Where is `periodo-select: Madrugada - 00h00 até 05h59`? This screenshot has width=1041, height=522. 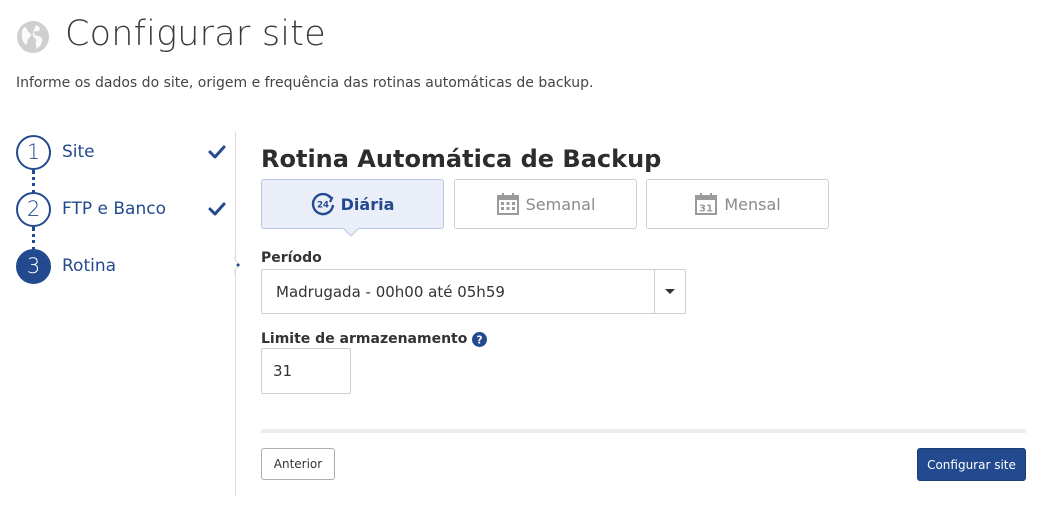
periodo-select: Madrugada - 00h00 até 05h59 is located at coordinates (473, 291).